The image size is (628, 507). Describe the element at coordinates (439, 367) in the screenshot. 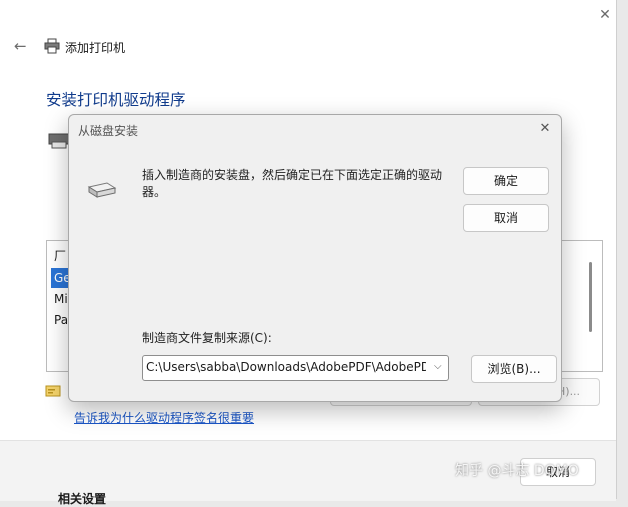

I see `chevron-down-icon: ⌵` at that location.